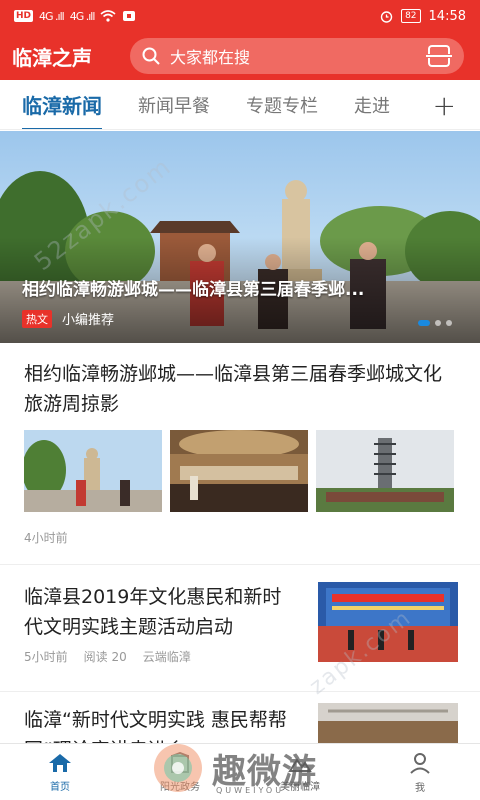 This screenshot has height=800, width=480. I want to click on nav-home: 首页, so click(60, 772).